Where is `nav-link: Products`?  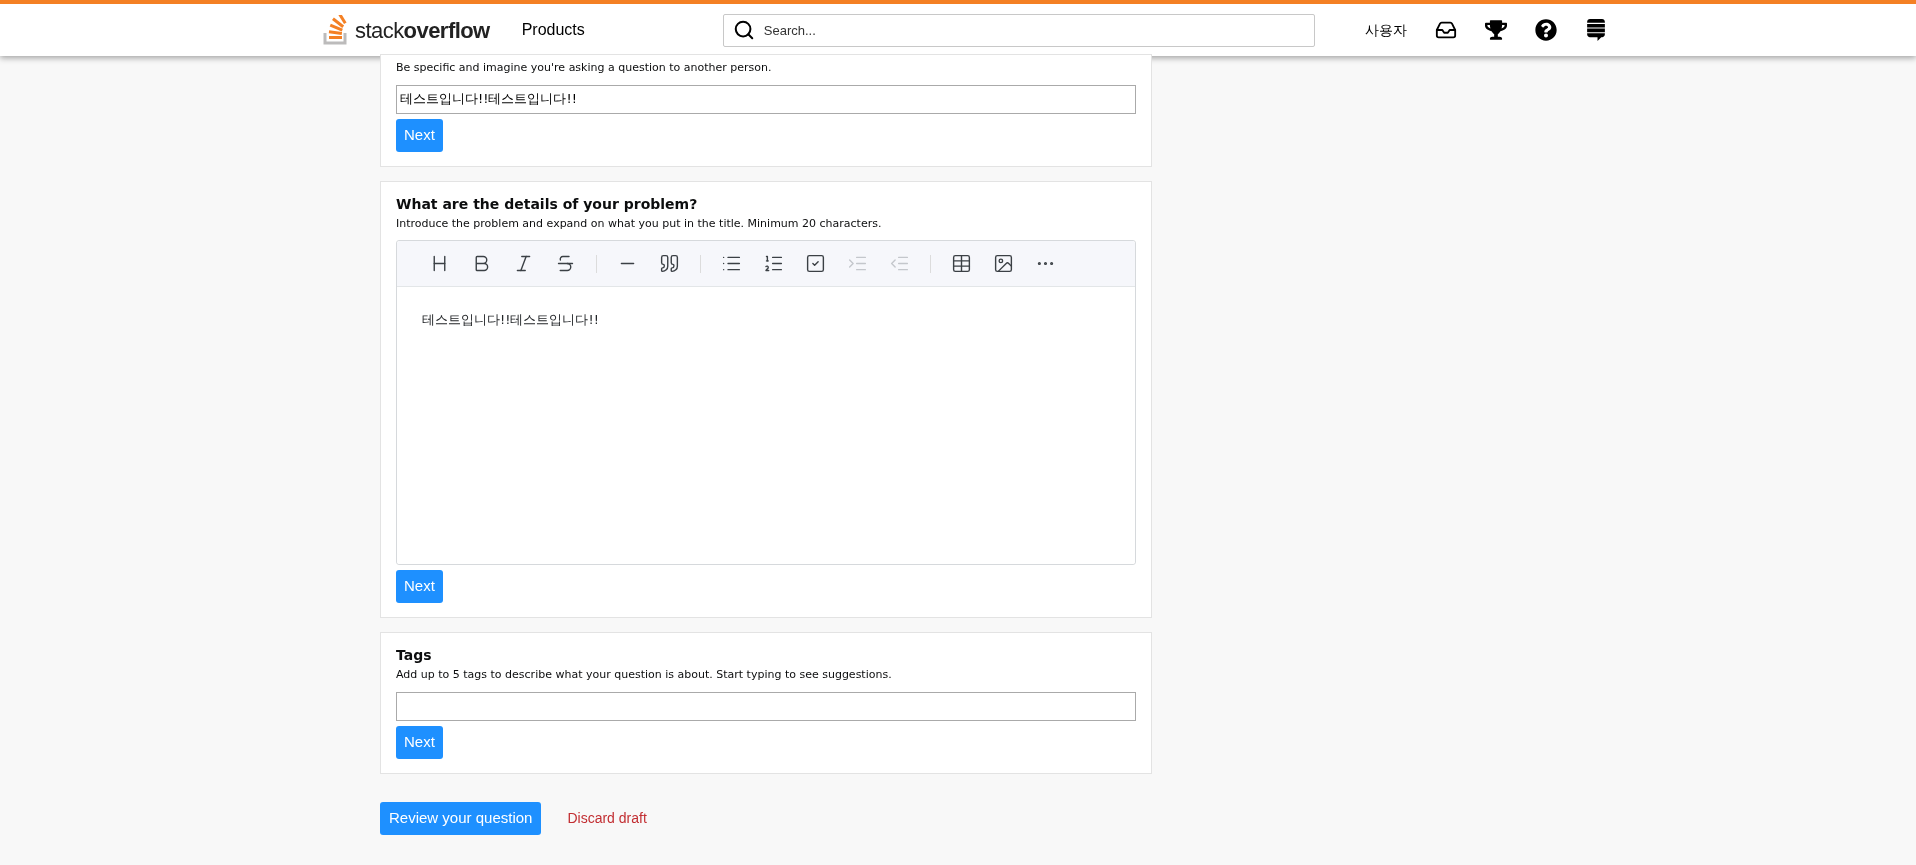 nav-link: Products is located at coordinates (553, 30).